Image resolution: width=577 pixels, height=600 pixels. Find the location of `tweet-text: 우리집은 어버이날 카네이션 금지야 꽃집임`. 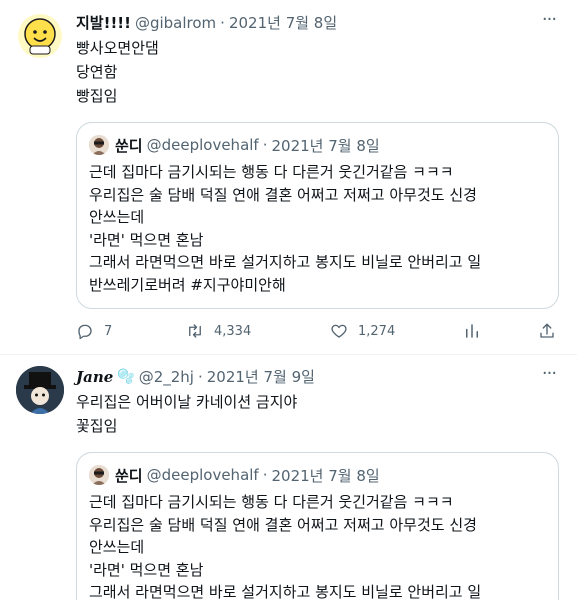

tweet-text: 우리집은 어버이날 카네이션 금지야 꽃집임 is located at coordinates (187, 414).